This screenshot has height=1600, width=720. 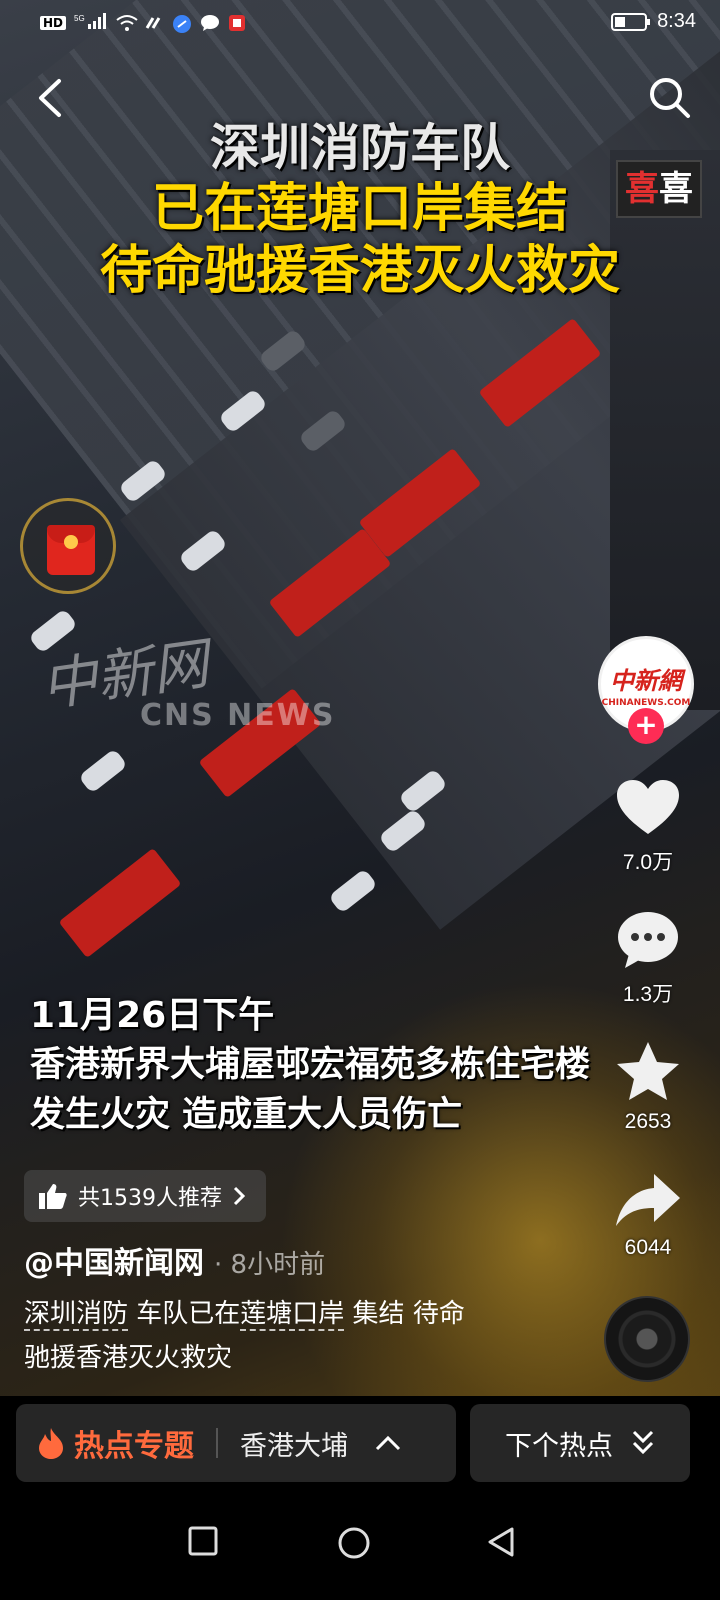 What do you see at coordinates (217, 1443) in the screenshot?
I see `divider` at bounding box center [217, 1443].